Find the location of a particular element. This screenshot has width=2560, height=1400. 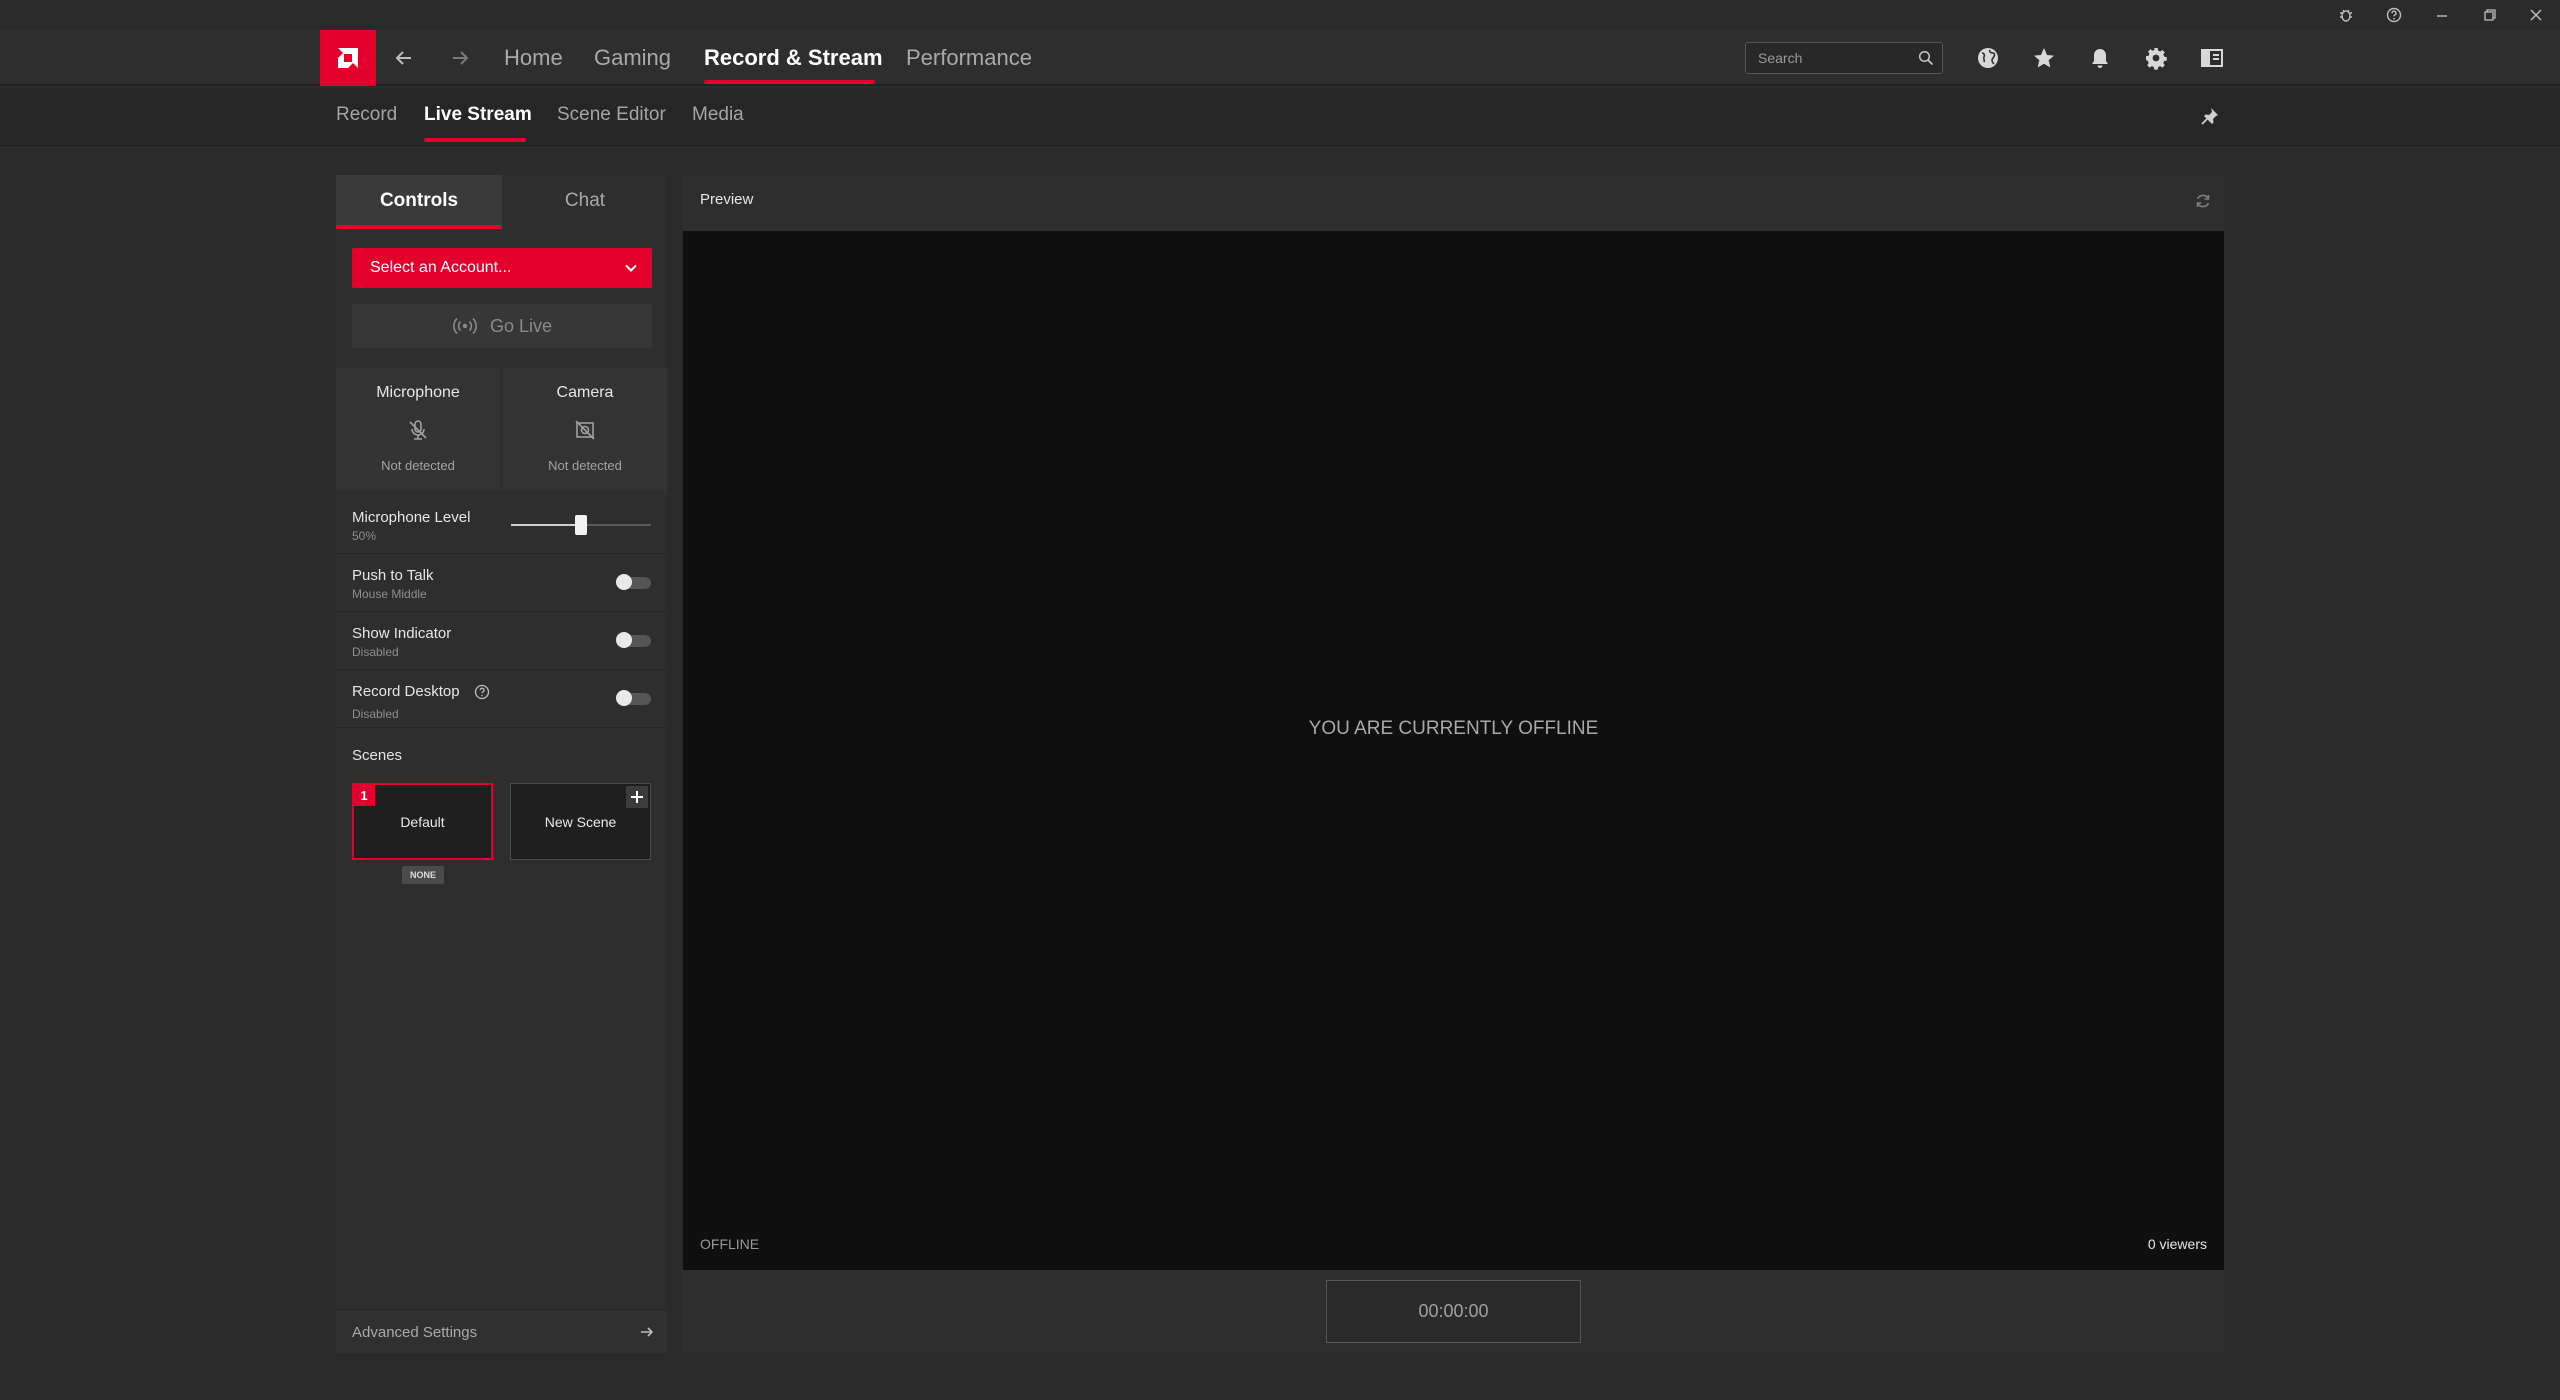

broadcast-icon is located at coordinates (465, 326).